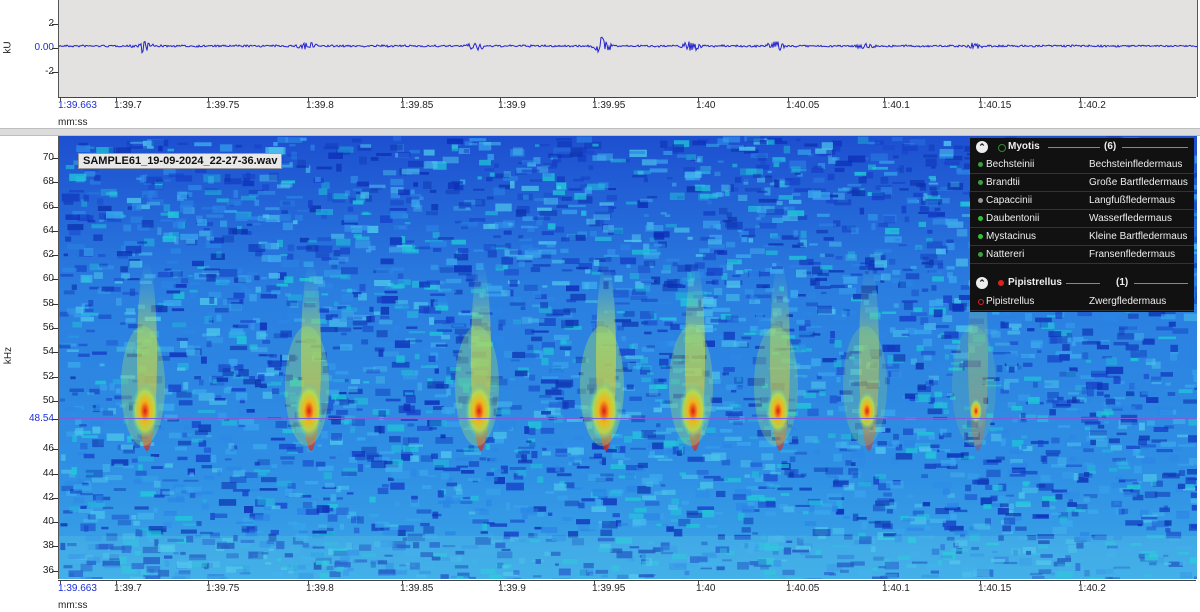 Image resolution: width=1200 pixels, height=612 pixels. Describe the element at coordinates (1035, 282) in the screenshot. I see `species-group-name: Pipistrellus` at that location.